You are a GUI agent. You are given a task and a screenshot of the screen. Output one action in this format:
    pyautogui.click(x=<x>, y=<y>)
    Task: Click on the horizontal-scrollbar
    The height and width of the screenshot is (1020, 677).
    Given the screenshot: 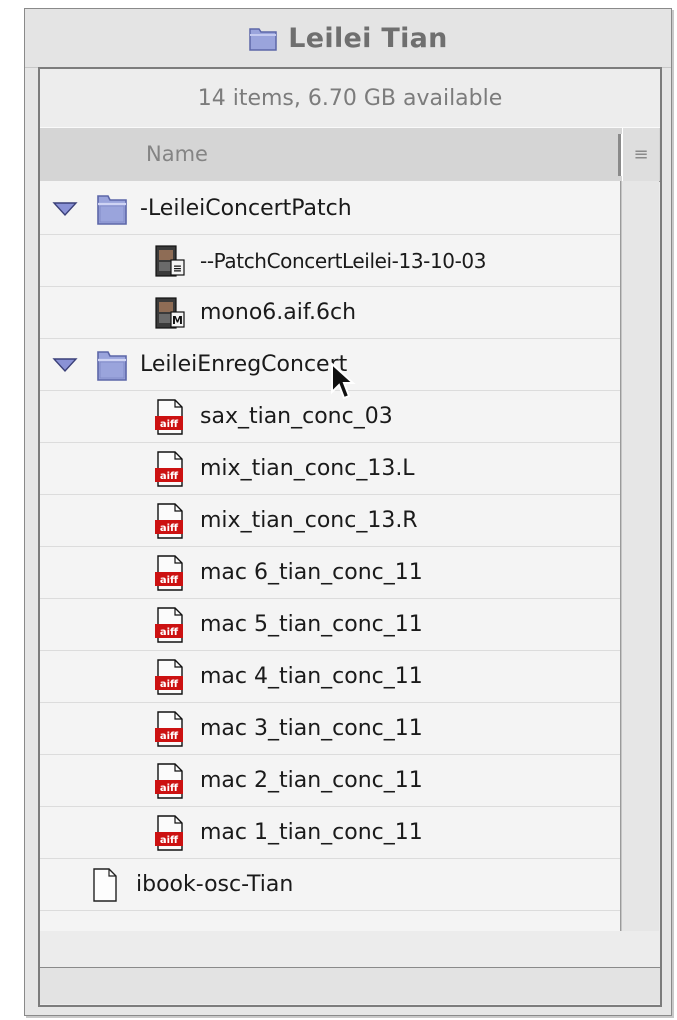 What is the action you would take?
    pyautogui.click(x=350, y=985)
    